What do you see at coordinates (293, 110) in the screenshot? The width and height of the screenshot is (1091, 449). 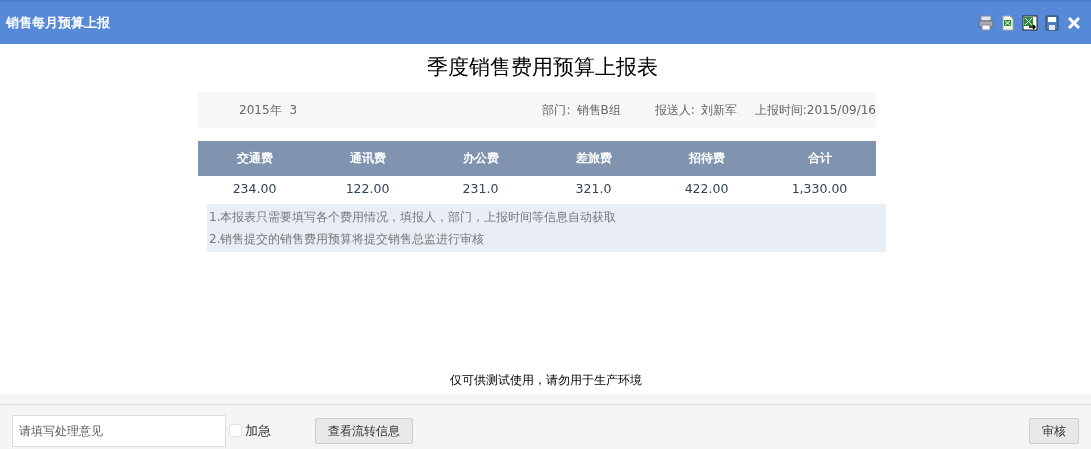 I see `period-month: 3` at bounding box center [293, 110].